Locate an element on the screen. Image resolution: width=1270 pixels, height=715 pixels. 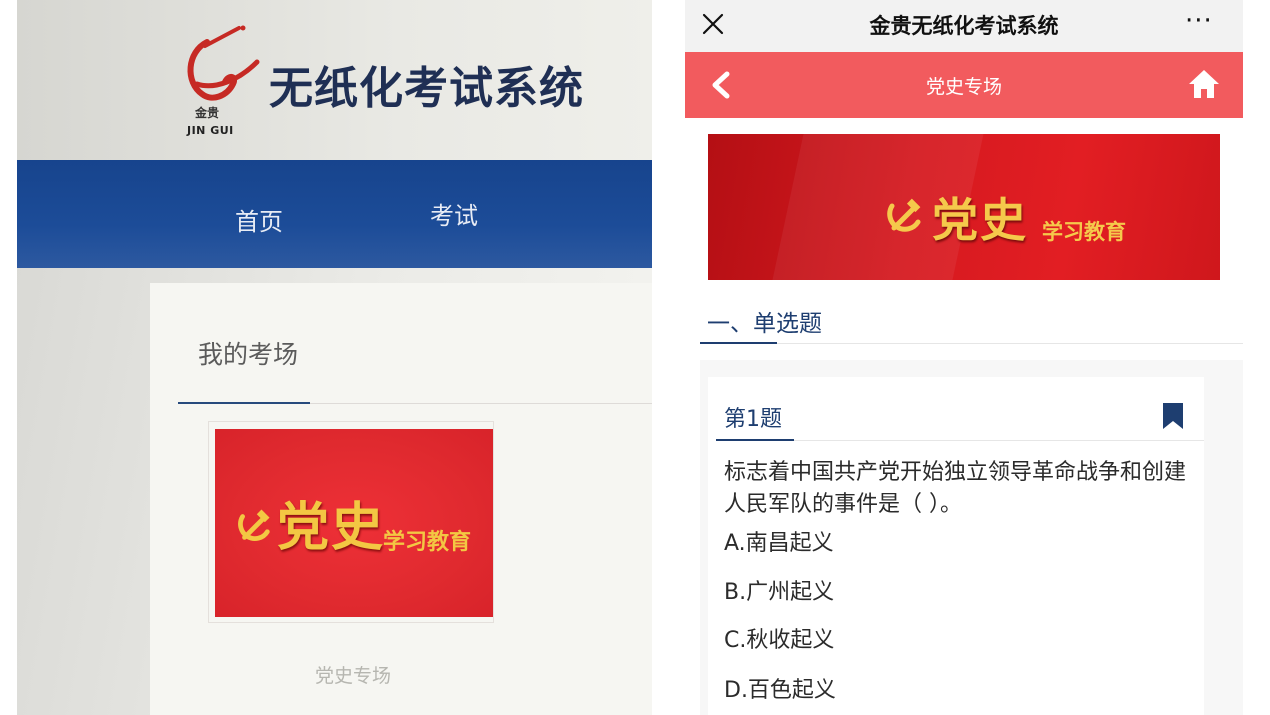
exam-room-banner: 党史 学习教育 is located at coordinates (354, 523).